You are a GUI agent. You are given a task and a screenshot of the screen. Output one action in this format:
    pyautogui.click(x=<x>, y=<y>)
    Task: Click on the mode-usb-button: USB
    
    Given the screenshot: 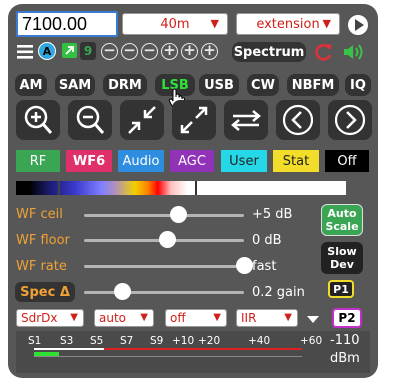 What is the action you would take?
    pyautogui.click(x=219, y=85)
    